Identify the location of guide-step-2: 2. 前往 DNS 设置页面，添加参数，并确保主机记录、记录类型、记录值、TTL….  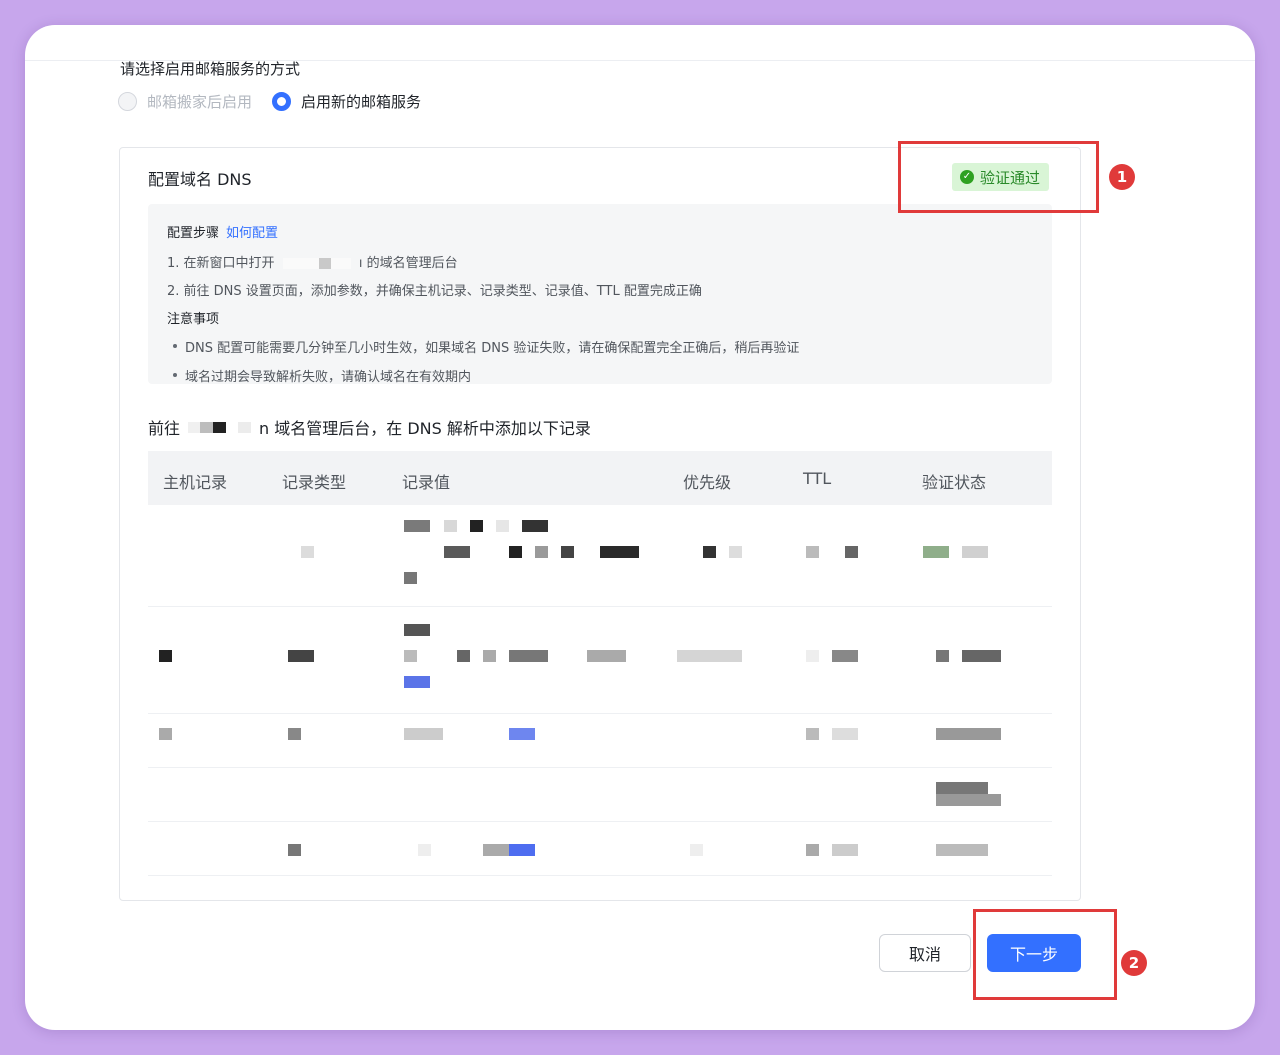
(434, 291).